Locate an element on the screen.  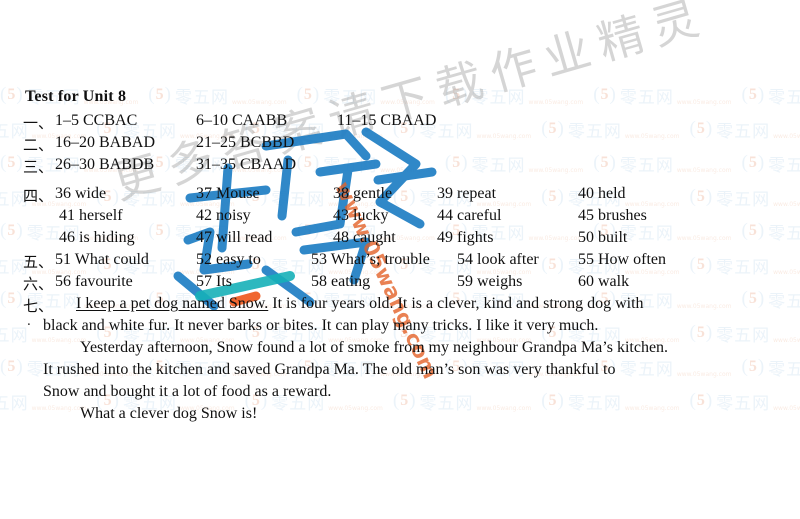
answer-cell: 41 herself is located at coordinates (91, 215).